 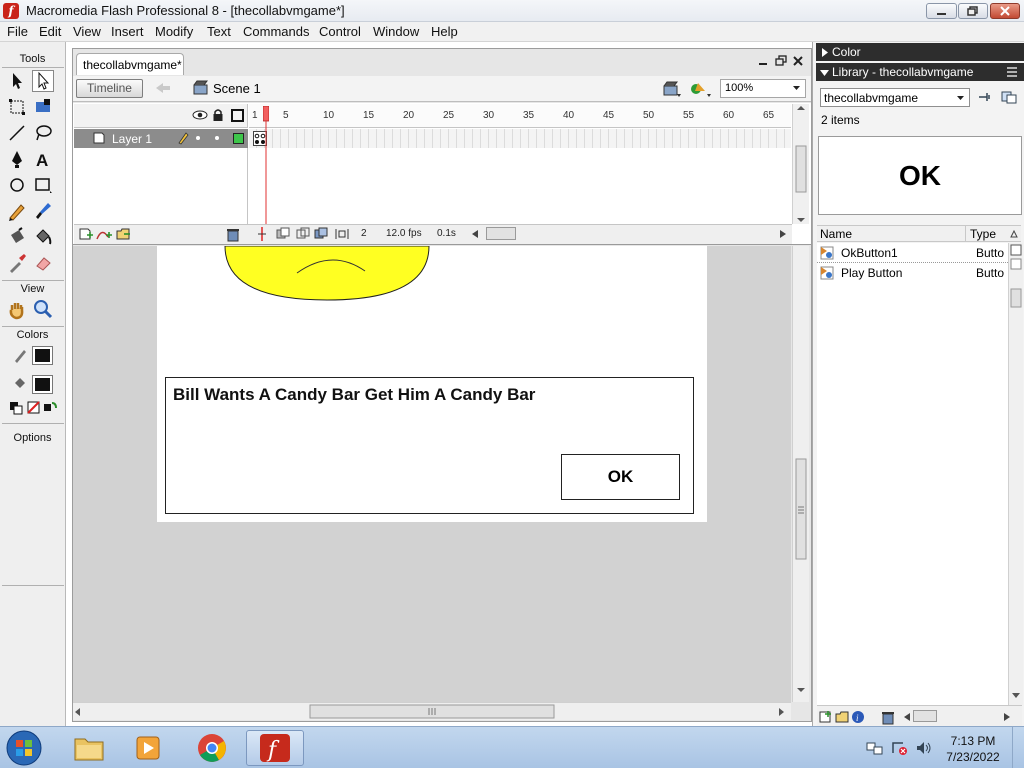 I want to click on library-item: OkButton1 Butto, so click(x=912, y=253).